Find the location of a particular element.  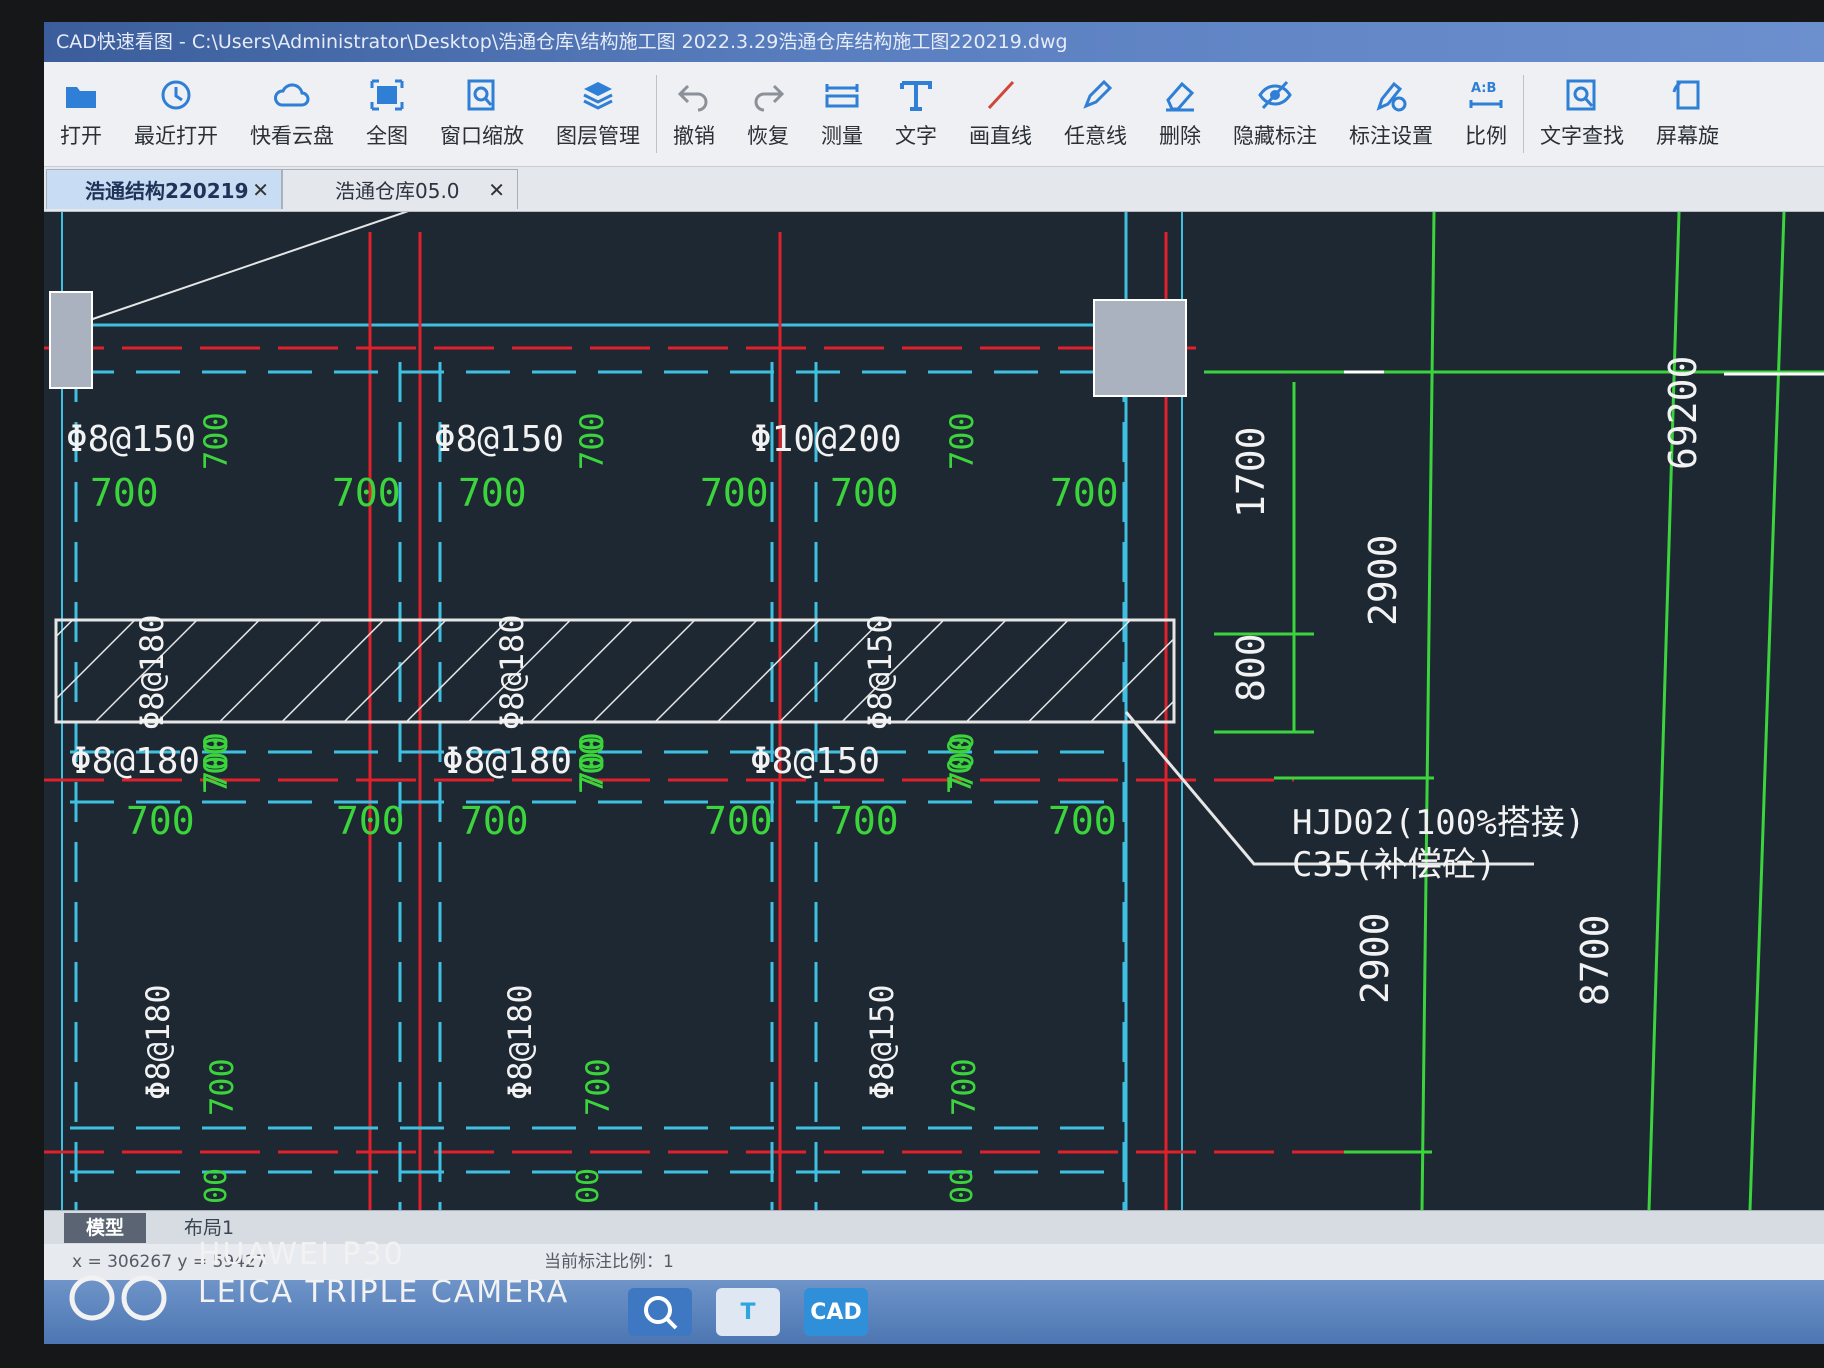

rebar-label-bottom: Φ8@150 is located at coordinates (815, 761).